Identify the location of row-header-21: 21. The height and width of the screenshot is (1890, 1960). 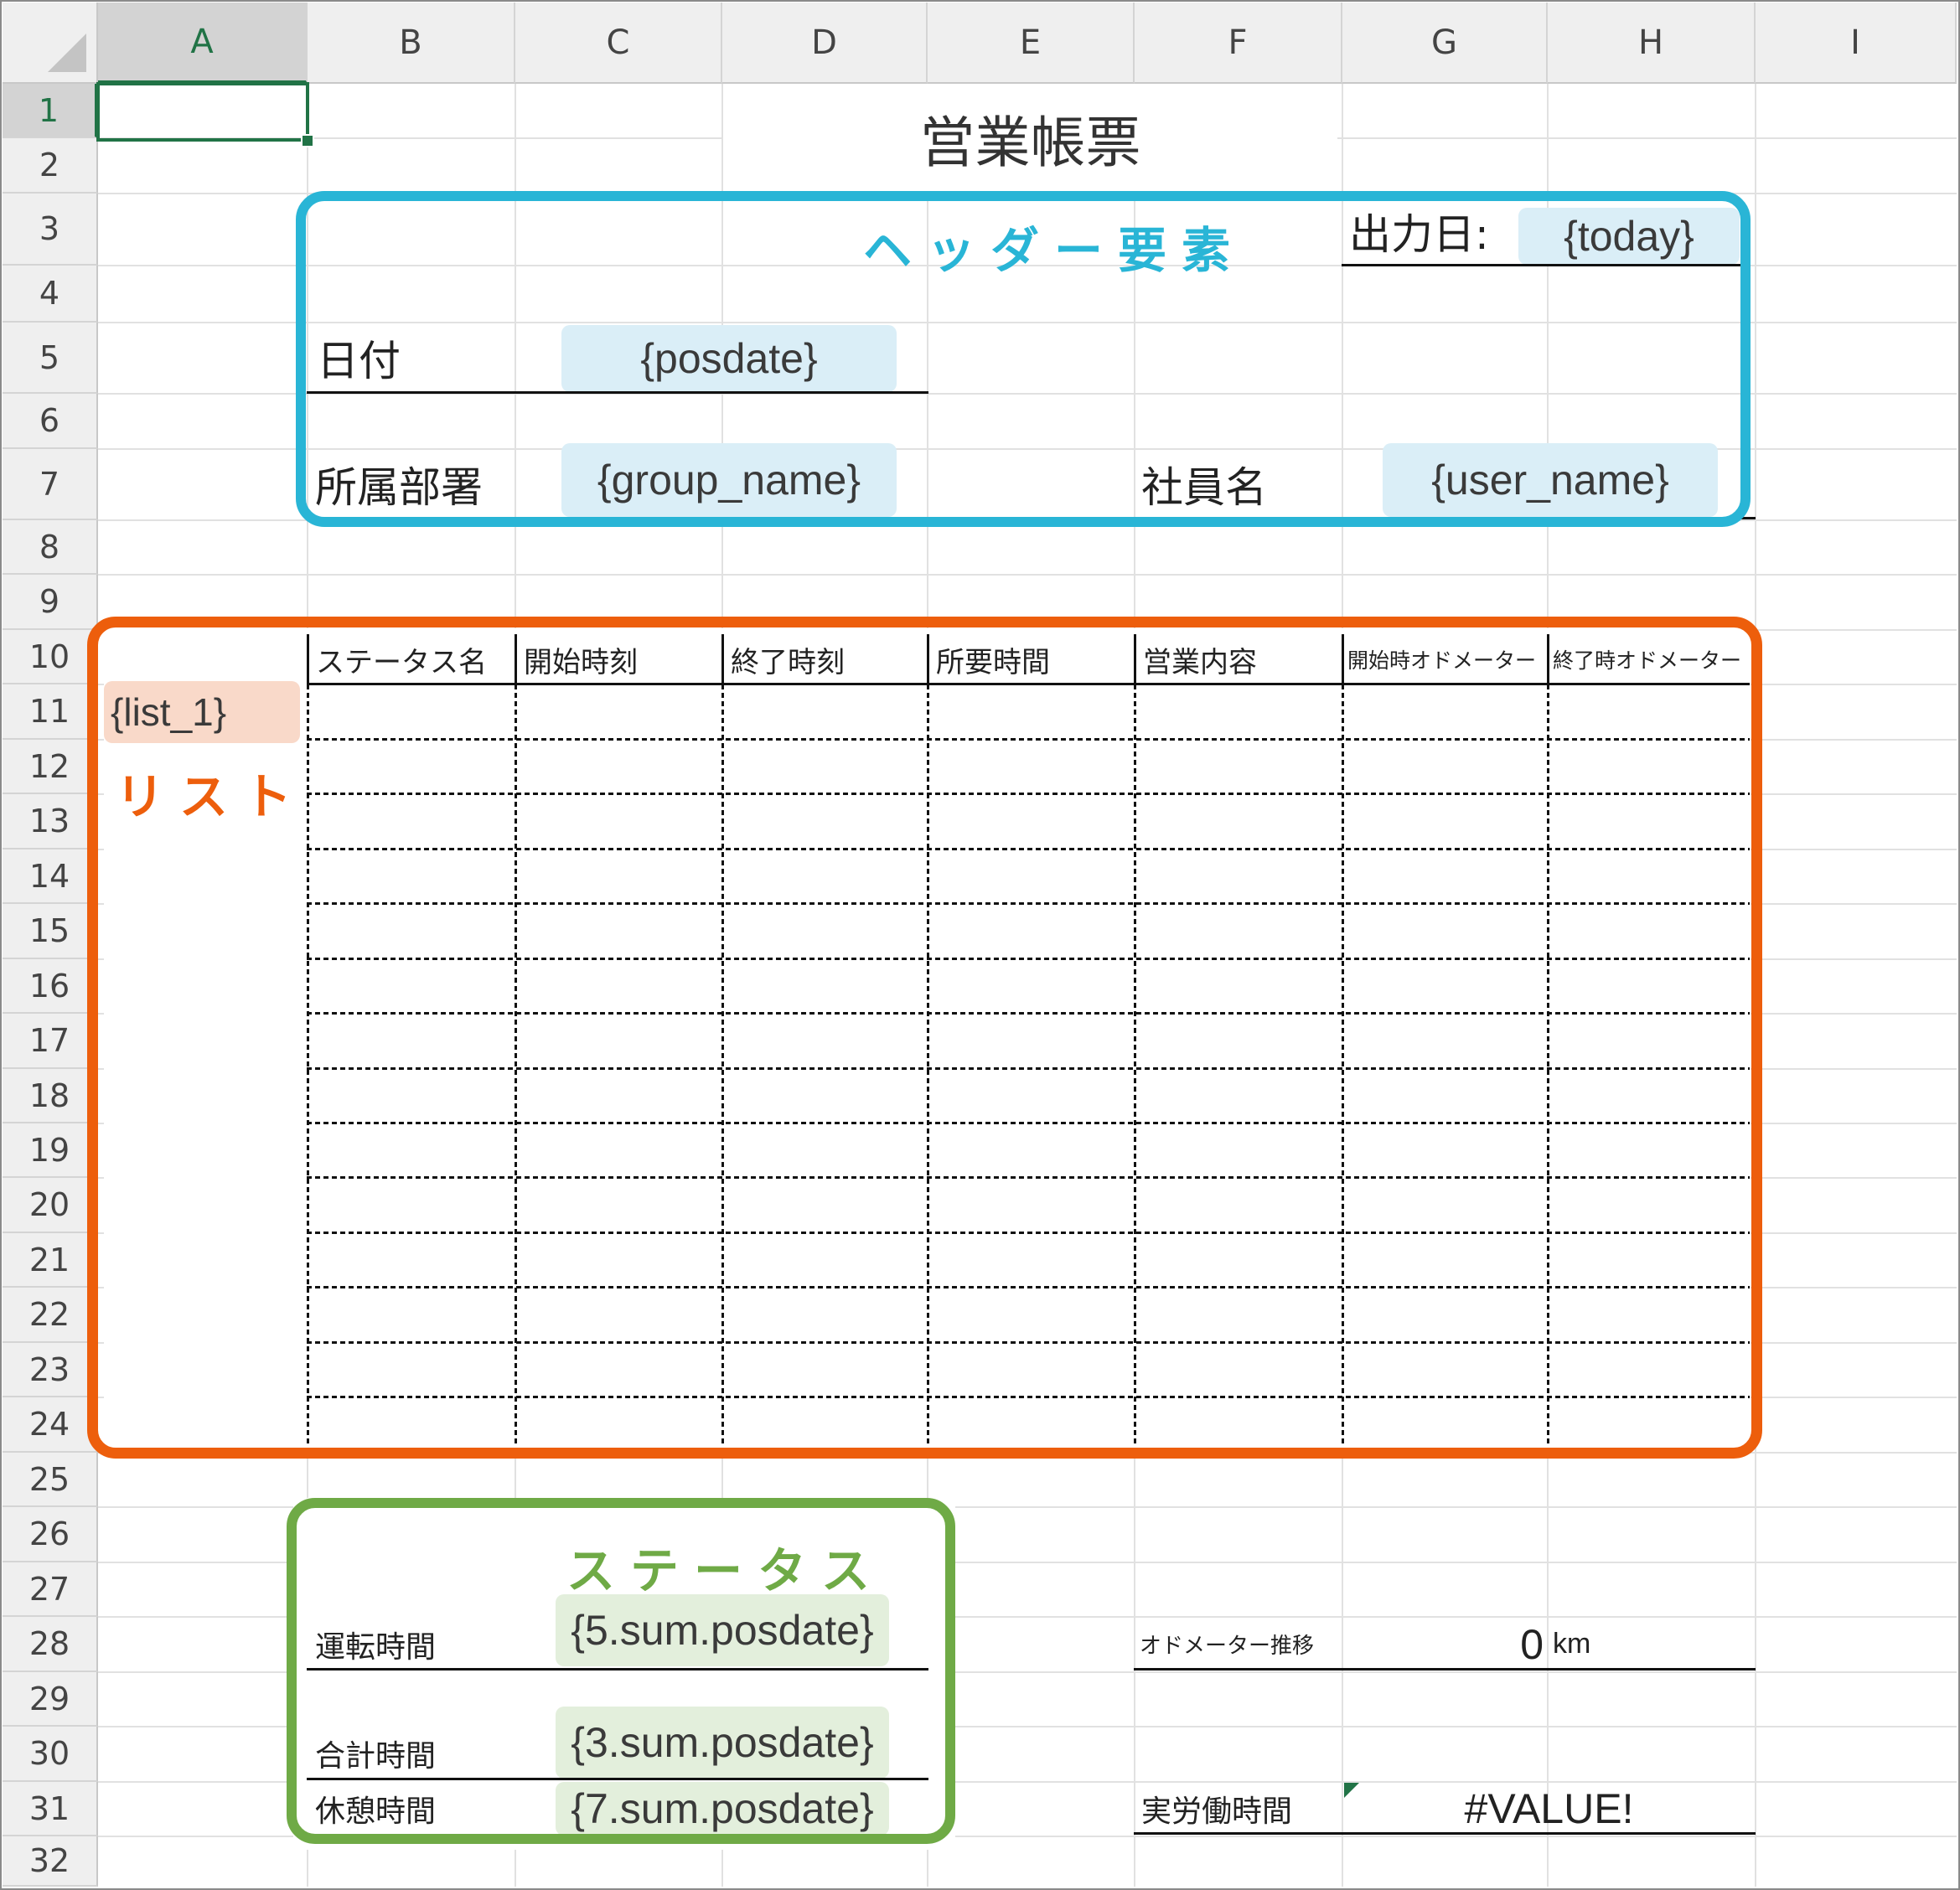
(51, 1260).